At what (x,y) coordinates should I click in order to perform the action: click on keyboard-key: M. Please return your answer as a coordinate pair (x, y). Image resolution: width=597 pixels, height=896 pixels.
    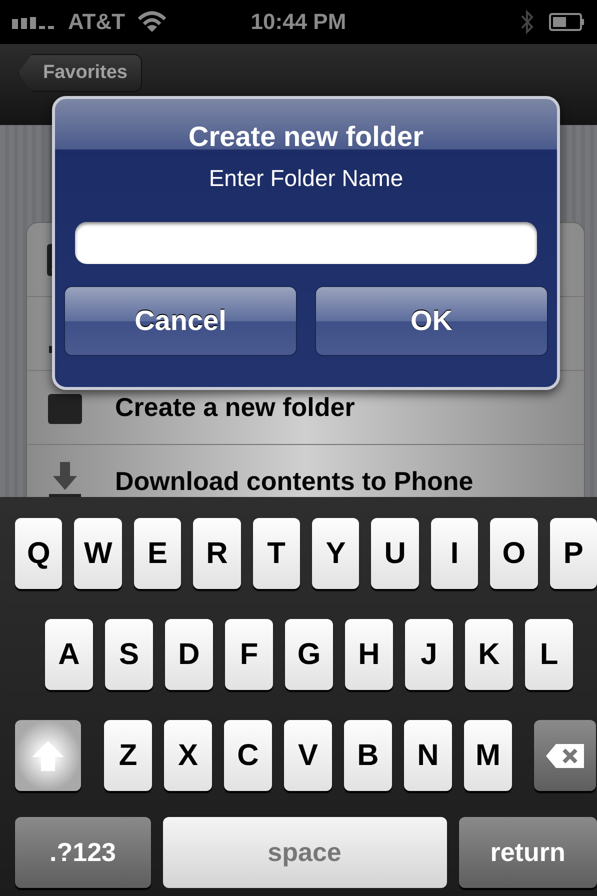
    Looking at the image, I should click on (488, 755).